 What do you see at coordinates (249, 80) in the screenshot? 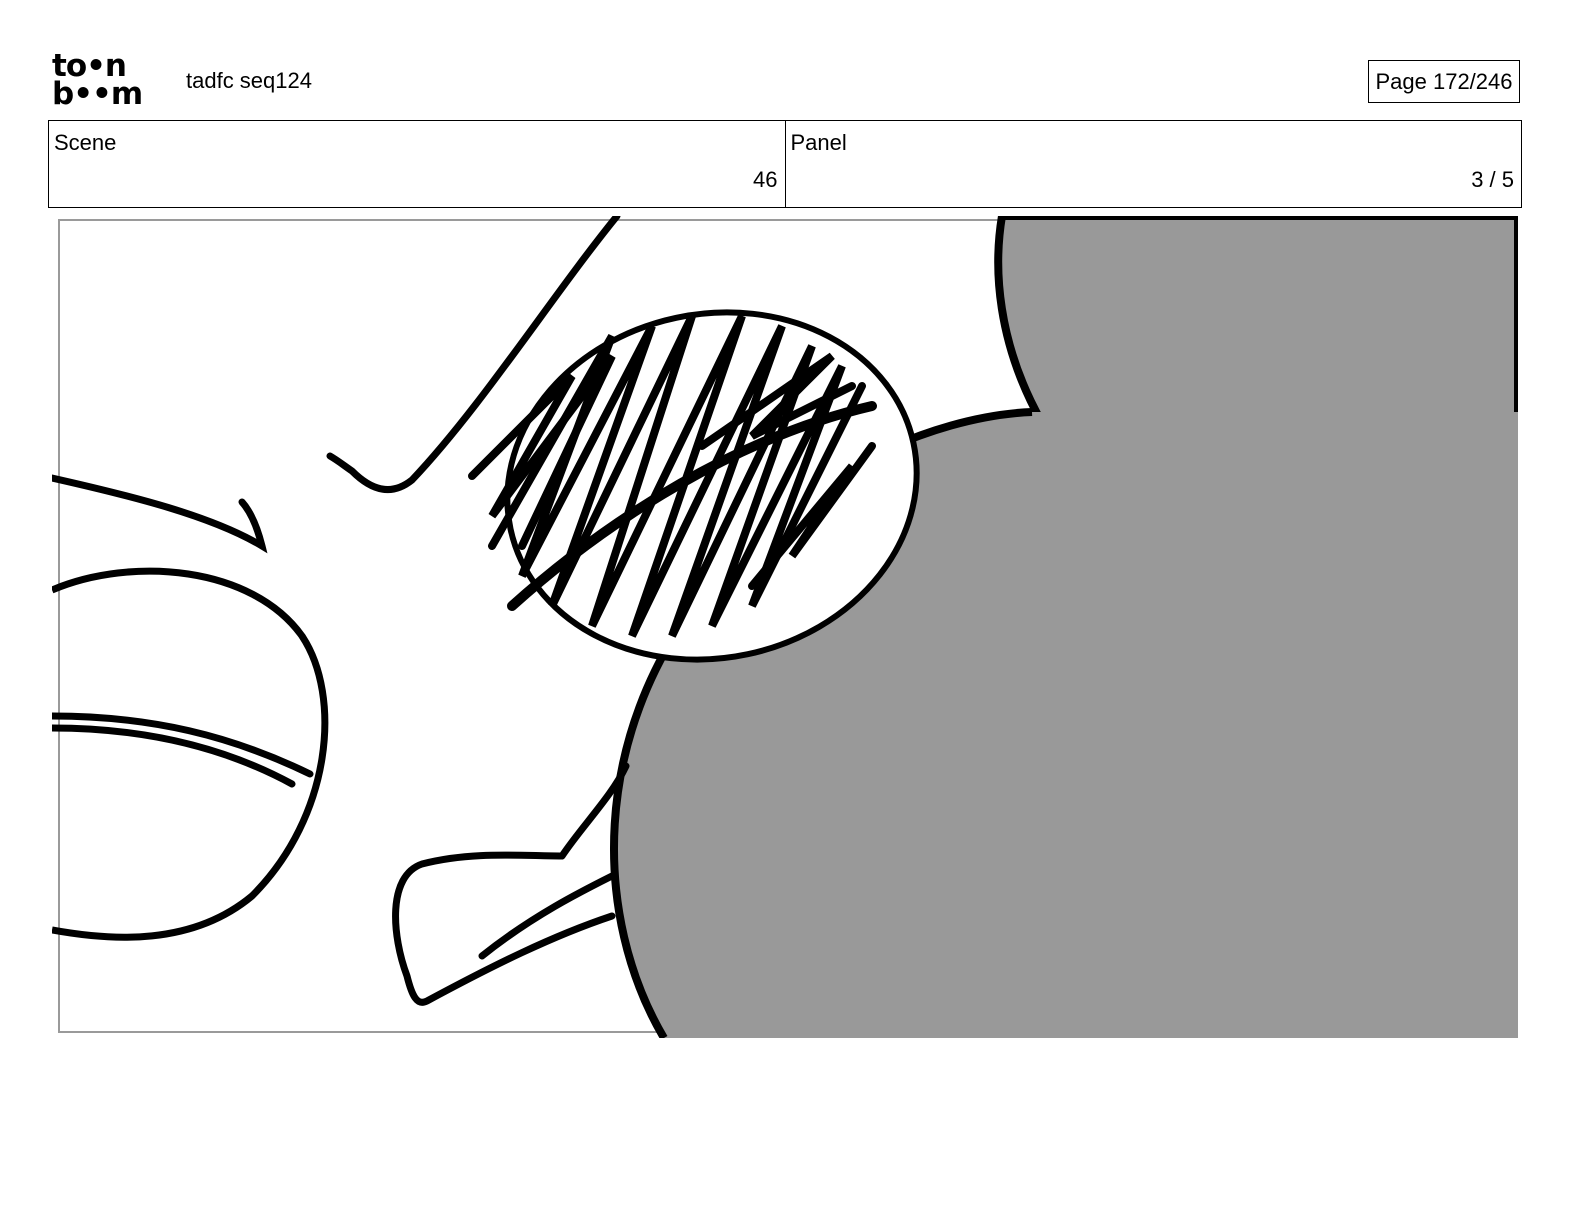
I see `document-title: tadfc seq124` at bounding box center [249, 80].